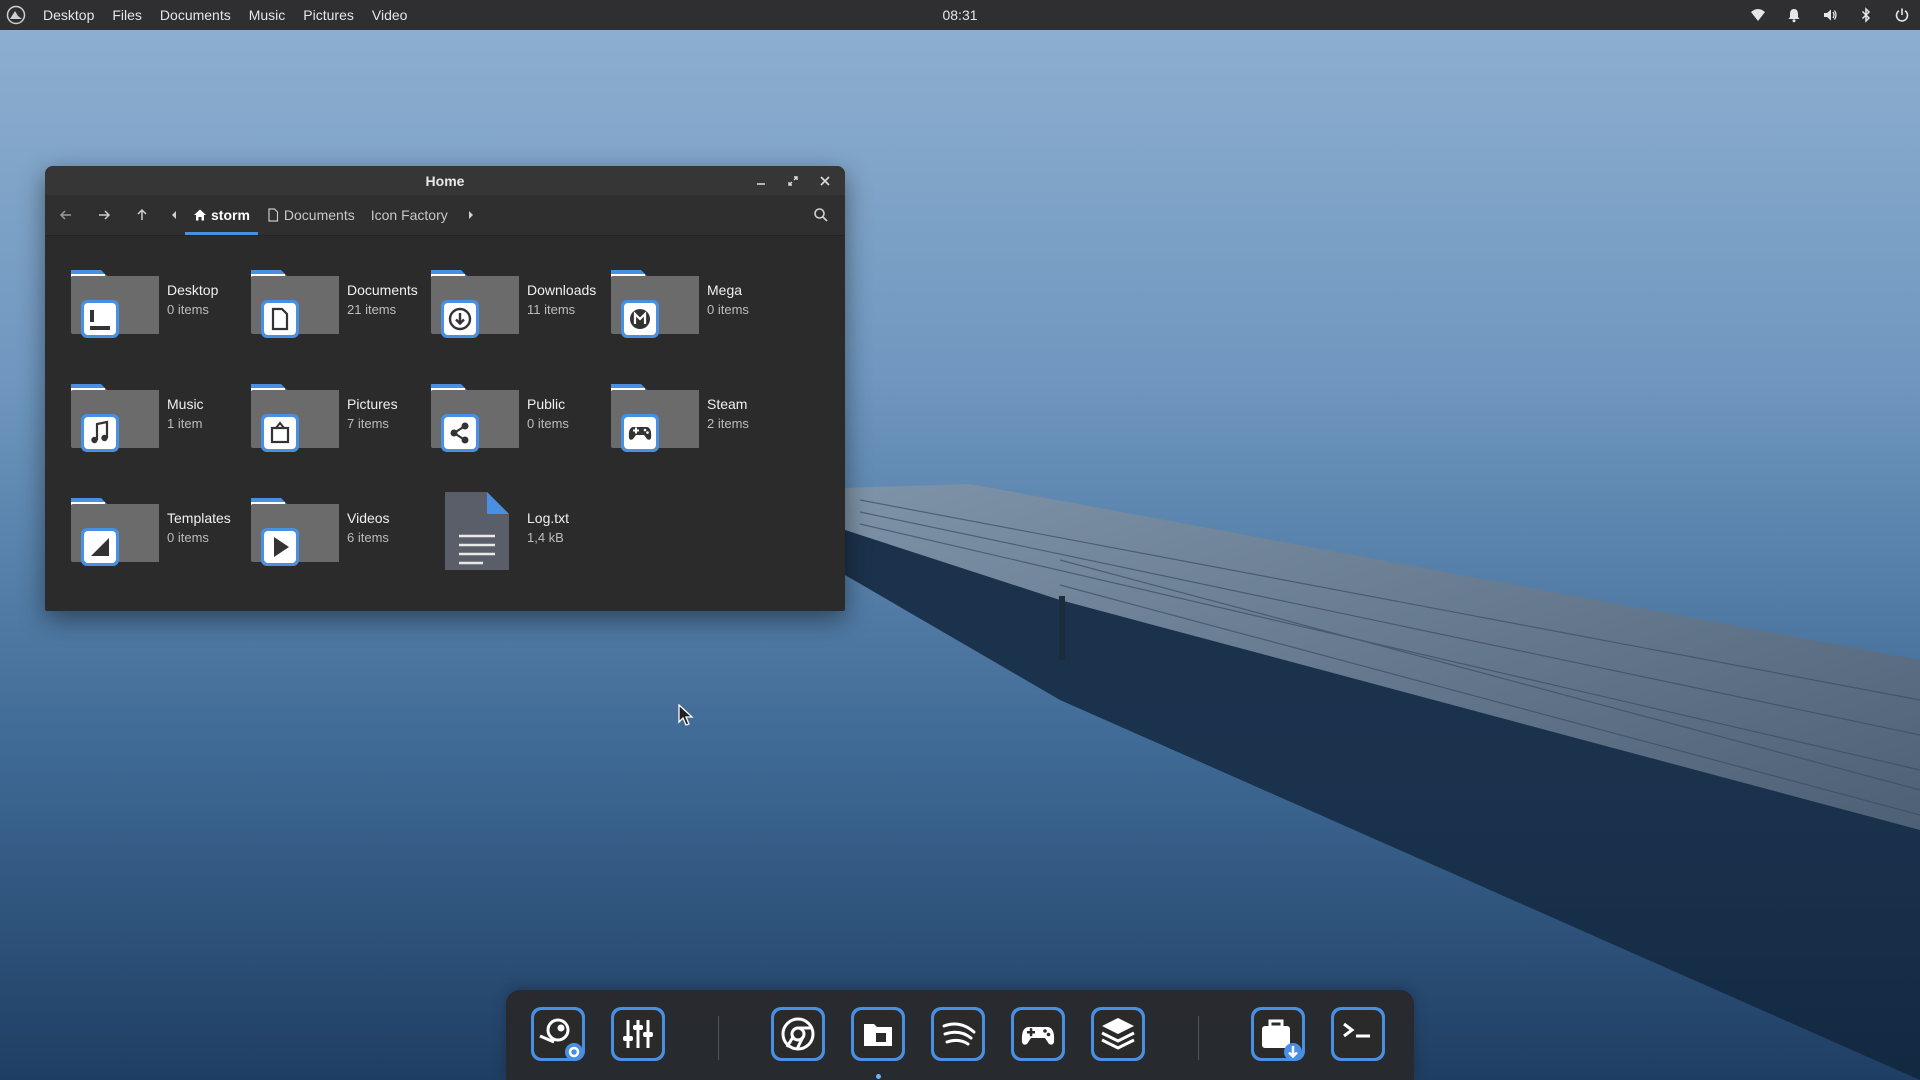 The width and height of the screenshot is (1920, 1080). Describe the element at coordinates (727, 404) in the screenshot. I see `item-name: Steam` at that location.